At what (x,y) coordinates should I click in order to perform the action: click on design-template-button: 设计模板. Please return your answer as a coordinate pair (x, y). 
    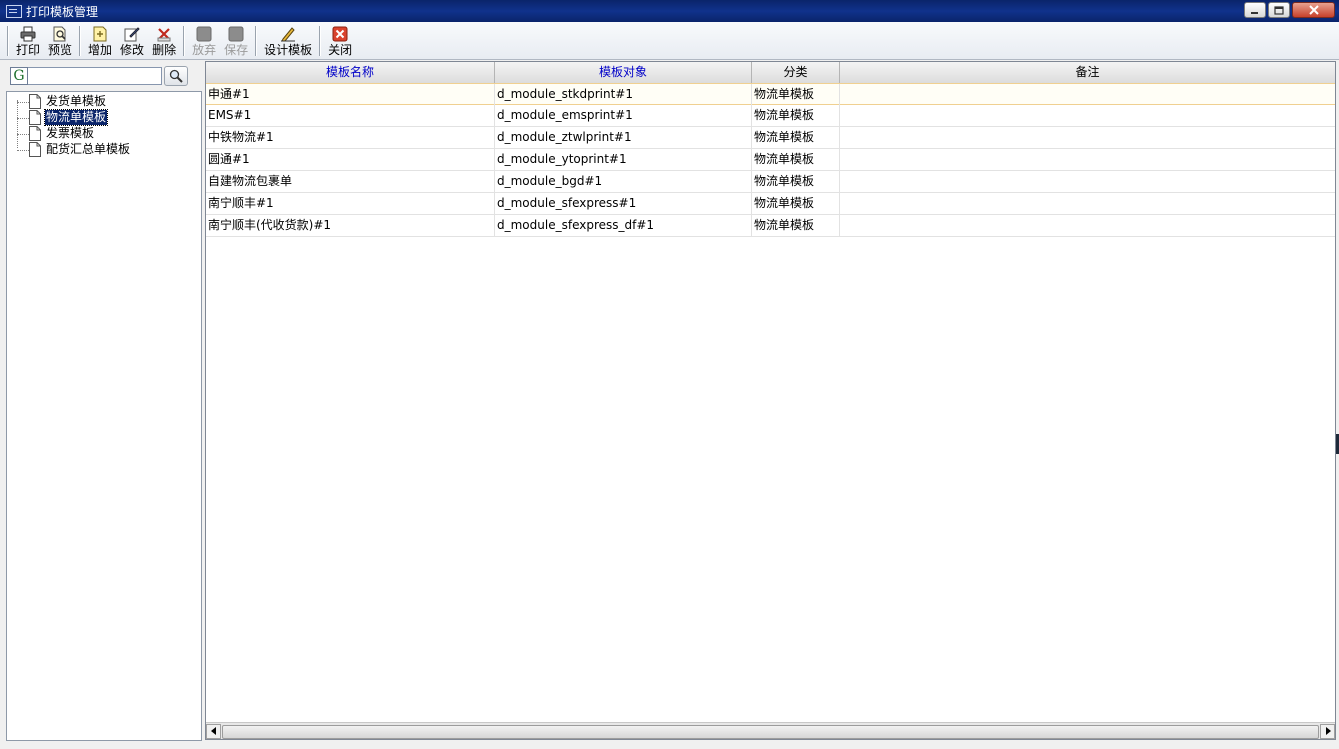
    Looking at the image, I should click on (288, 41).